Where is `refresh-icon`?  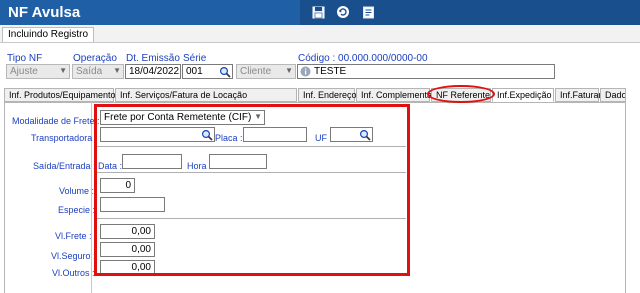
refresh-icon is located at coordinates (343, 12).